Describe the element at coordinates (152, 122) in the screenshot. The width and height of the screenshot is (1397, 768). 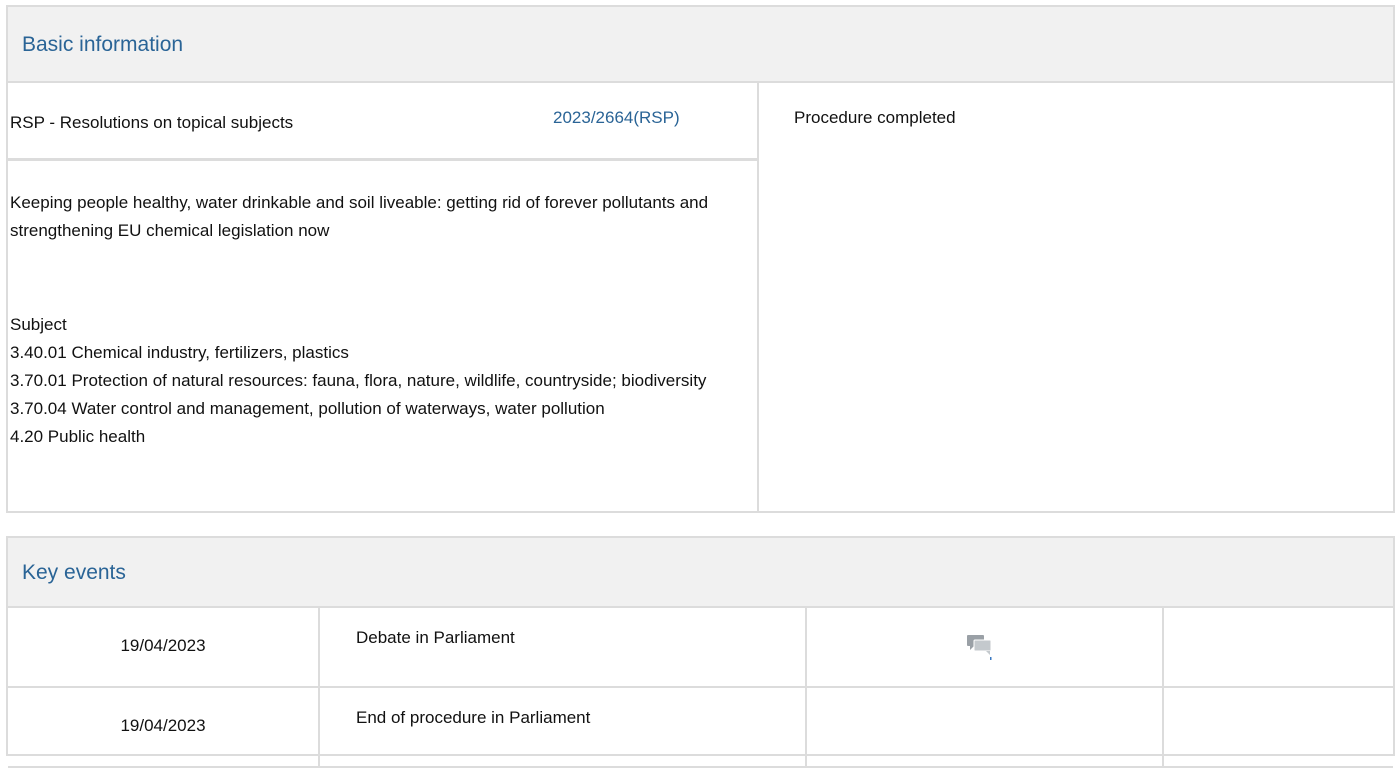
I see `procedure-type-label: RSP - Resolutions on topical subjects` at that location.